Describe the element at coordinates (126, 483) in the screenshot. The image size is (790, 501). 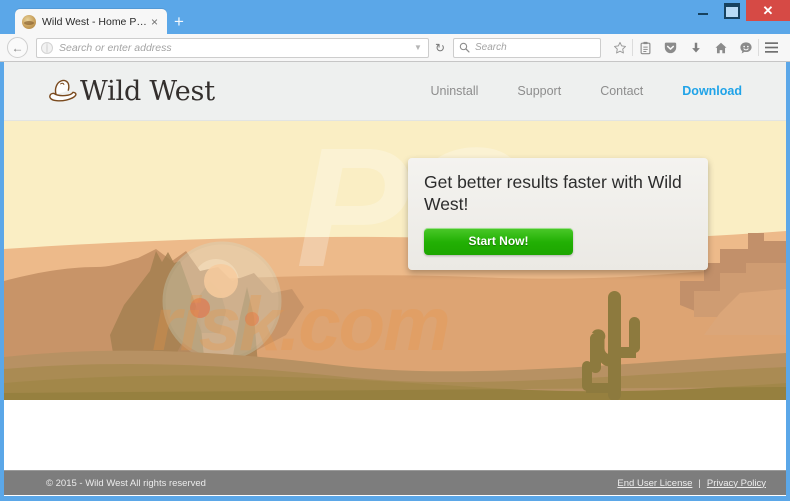
I see `copyright-text: © 2015 - Wild West All rights reserved` at that location.